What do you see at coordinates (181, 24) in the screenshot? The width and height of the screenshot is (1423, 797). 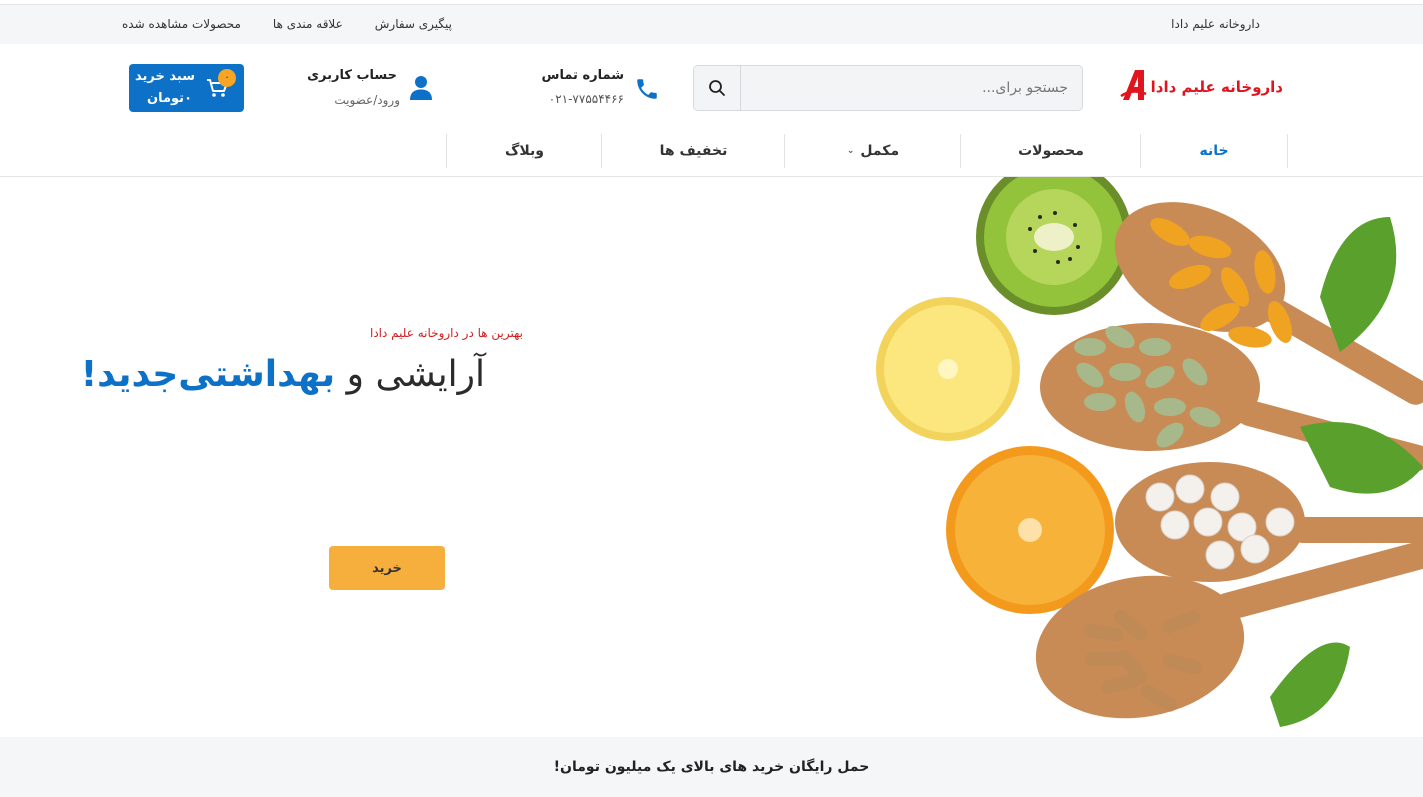 I see `link-viewed-products: محصولات مشاهده شده` at bounding box center [181, 24].